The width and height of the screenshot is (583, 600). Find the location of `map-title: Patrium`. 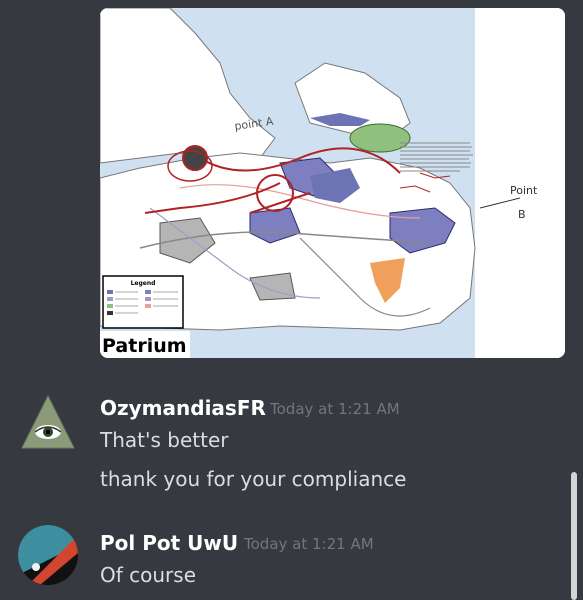

map-title: Patrium is located at coordinates (144, 346).